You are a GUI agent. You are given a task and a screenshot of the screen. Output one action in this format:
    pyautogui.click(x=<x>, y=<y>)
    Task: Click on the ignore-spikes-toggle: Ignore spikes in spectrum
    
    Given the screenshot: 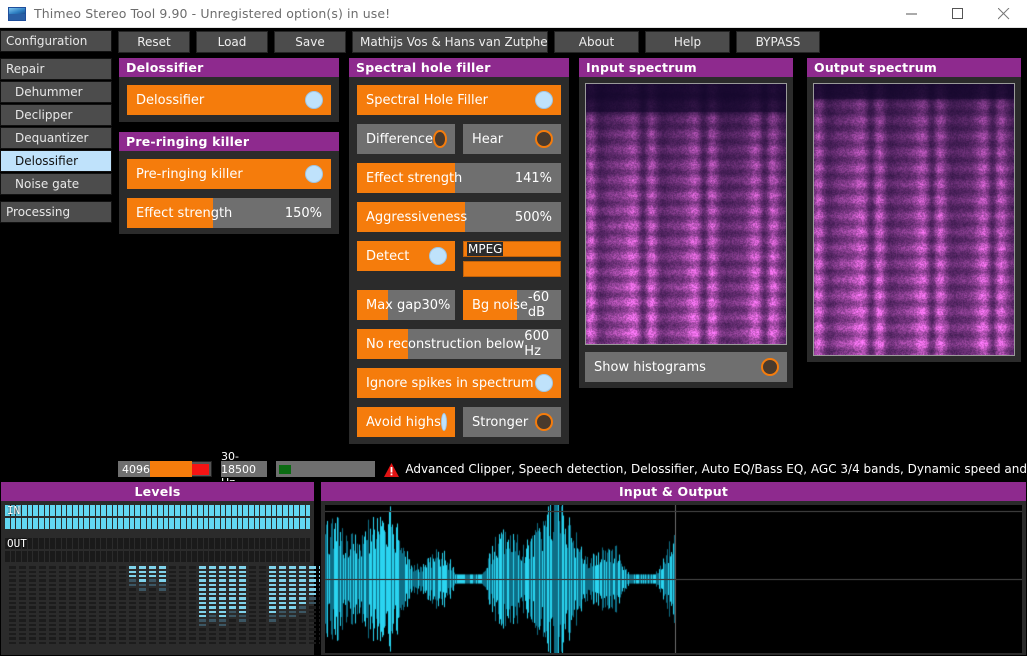 What is the action you would take?
    pyautogui.click(x=459, y=383)
    